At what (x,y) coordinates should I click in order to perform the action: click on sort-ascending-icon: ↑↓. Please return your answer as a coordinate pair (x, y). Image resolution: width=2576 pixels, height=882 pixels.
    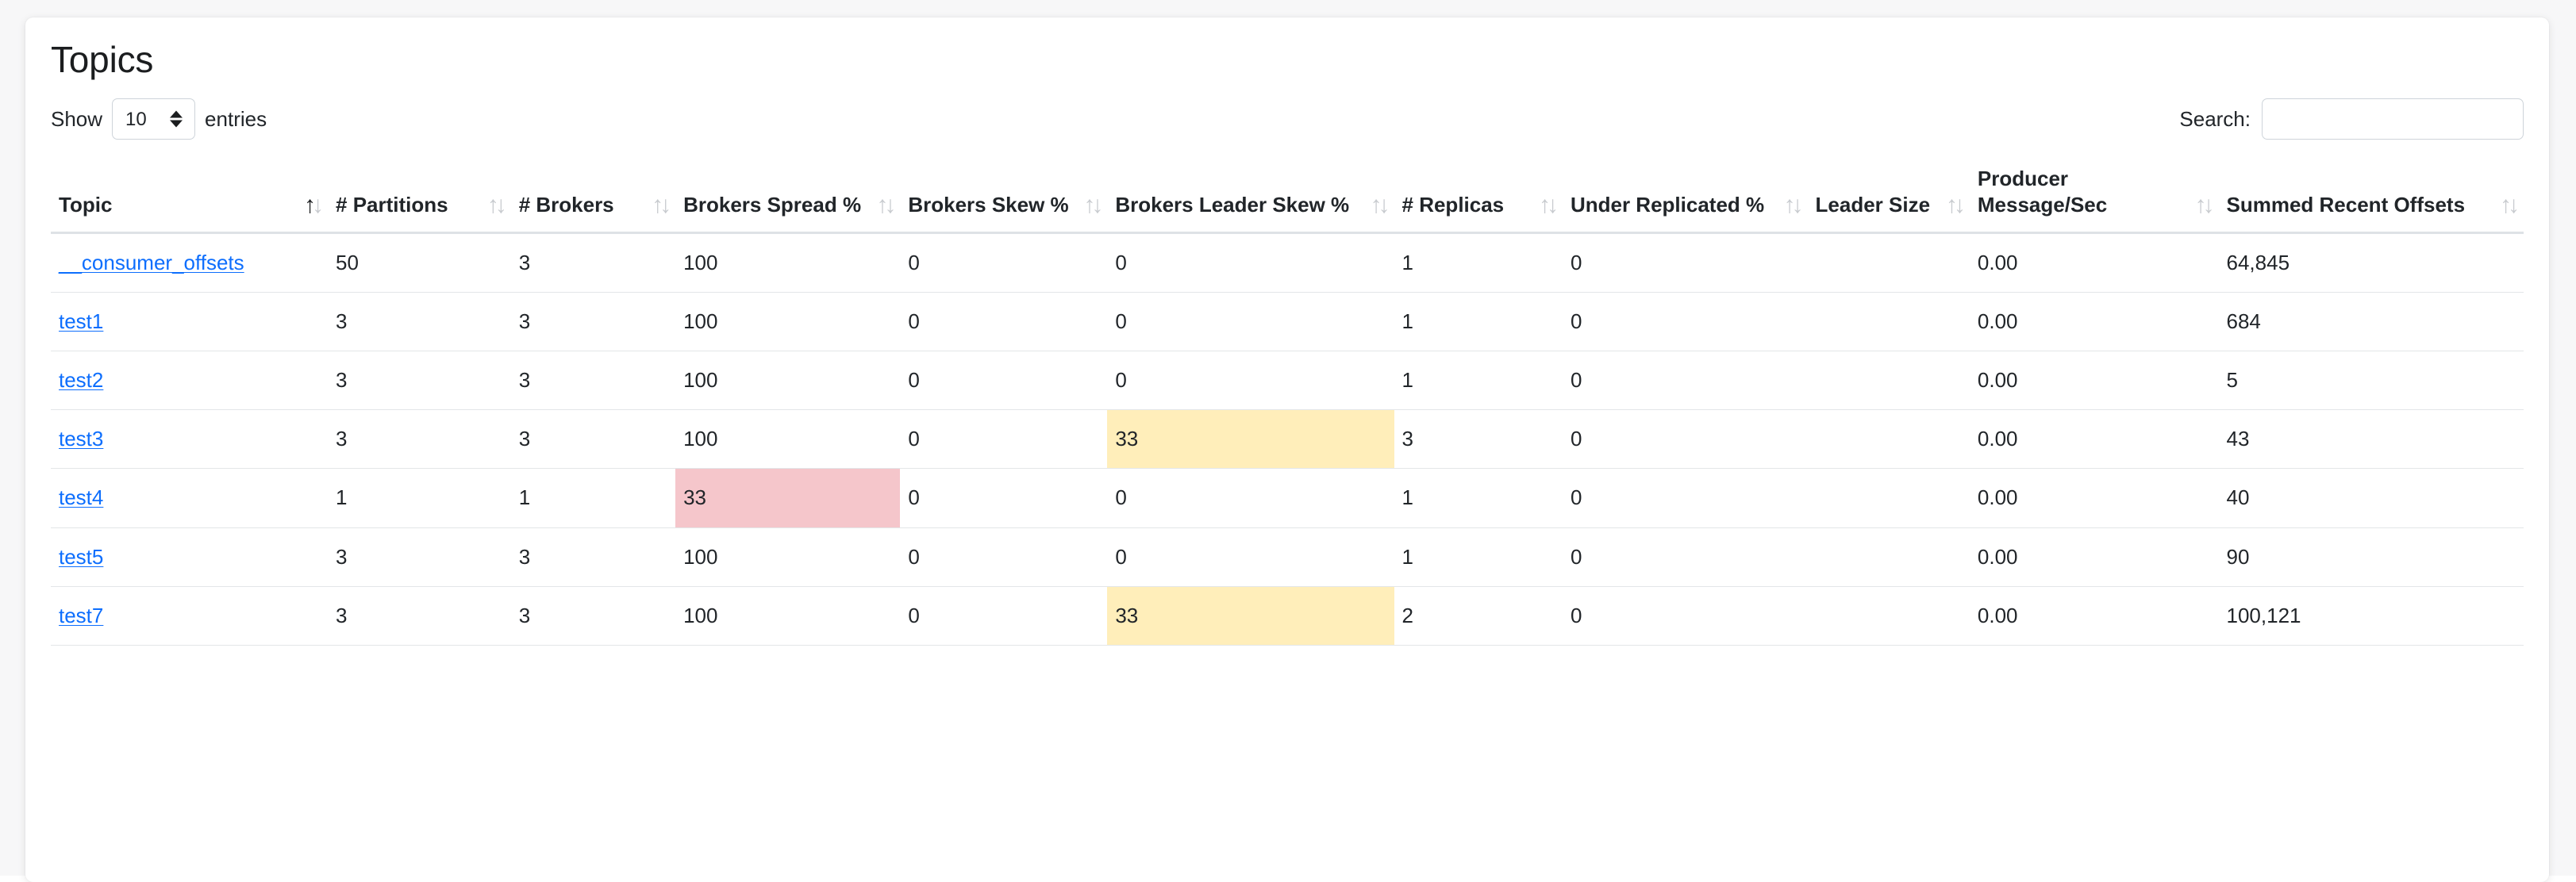
    Looking at the image, I should click on (312, 206).